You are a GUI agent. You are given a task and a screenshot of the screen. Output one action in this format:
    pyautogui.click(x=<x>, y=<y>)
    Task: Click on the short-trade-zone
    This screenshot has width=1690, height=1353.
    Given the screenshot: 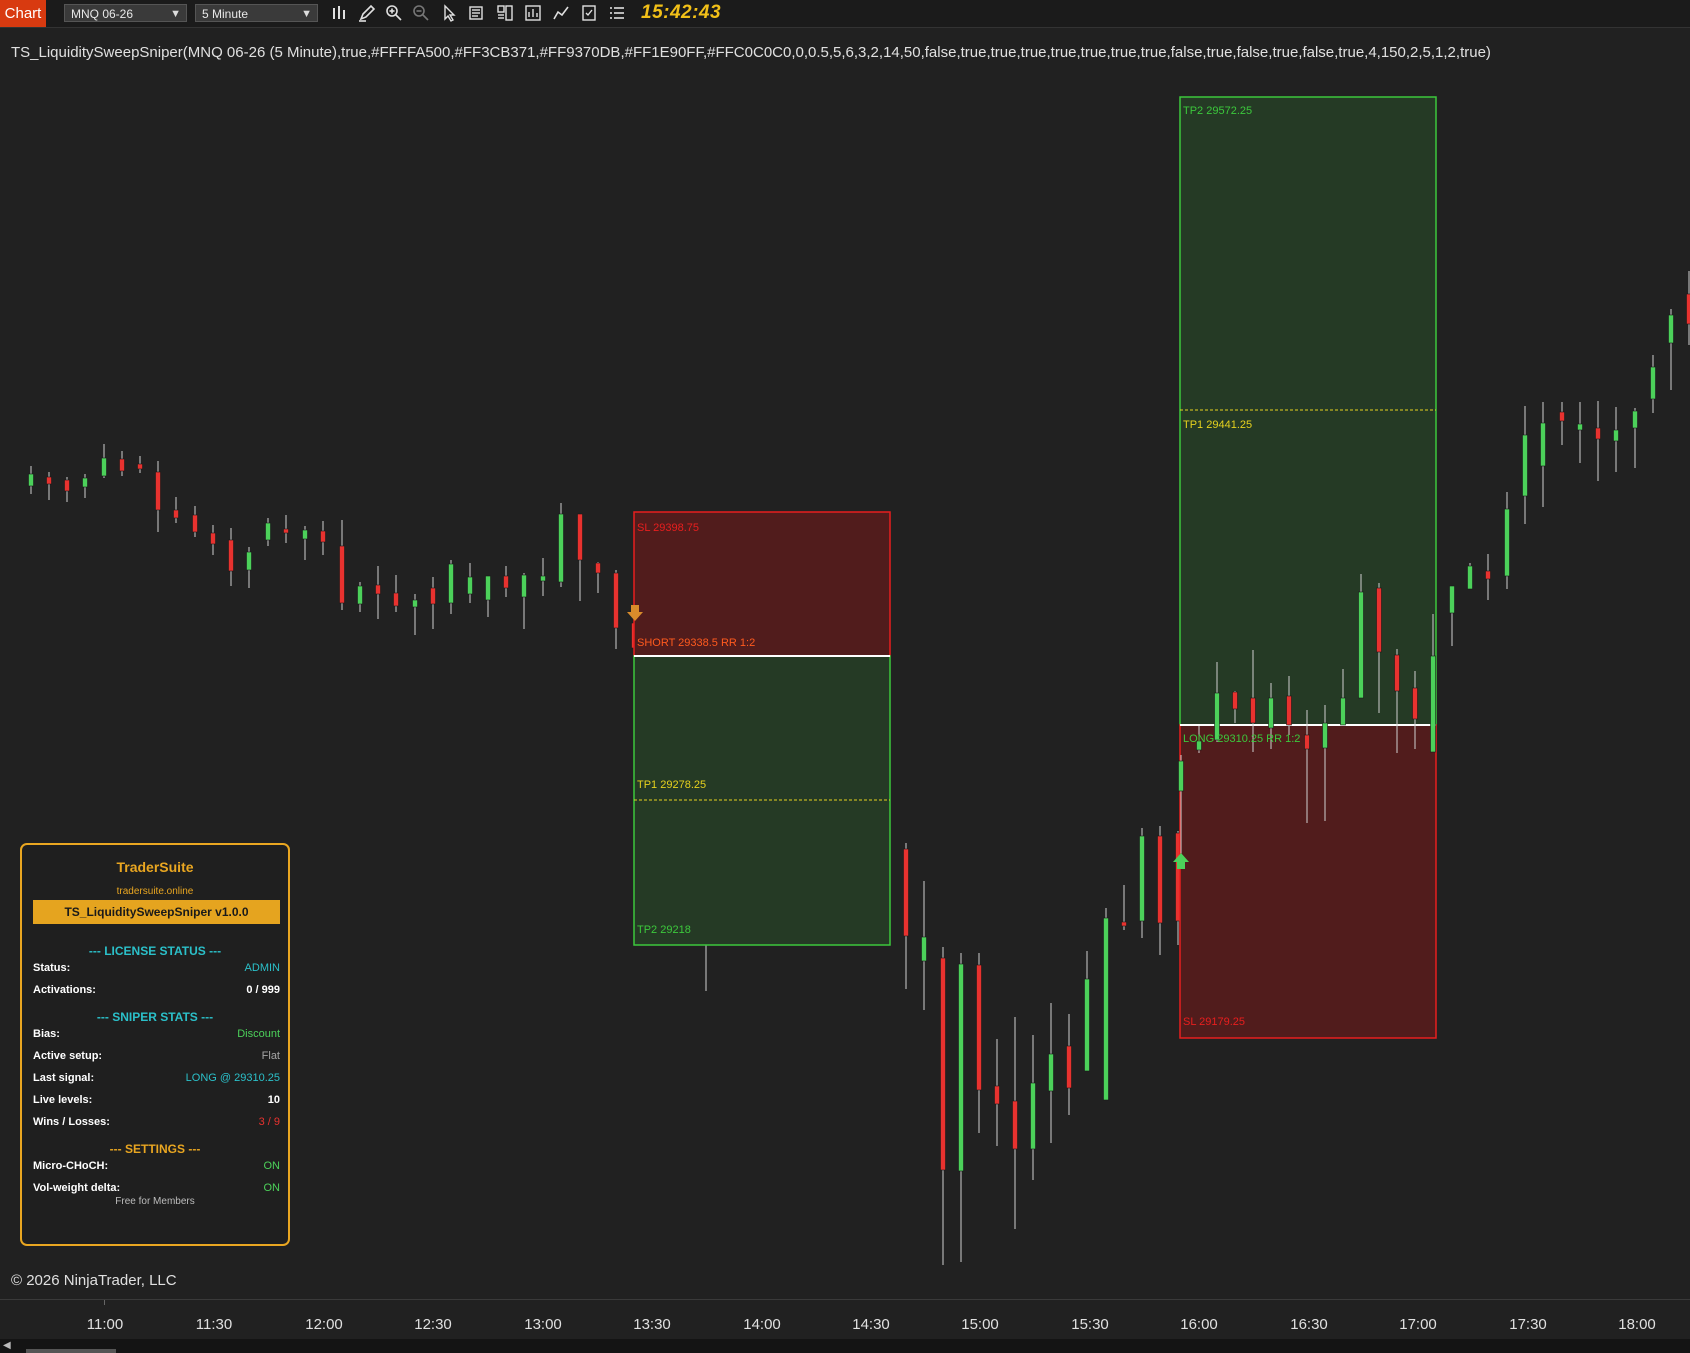 What is the action you would take?
    pyautogui.click(x=762, y=728)
    